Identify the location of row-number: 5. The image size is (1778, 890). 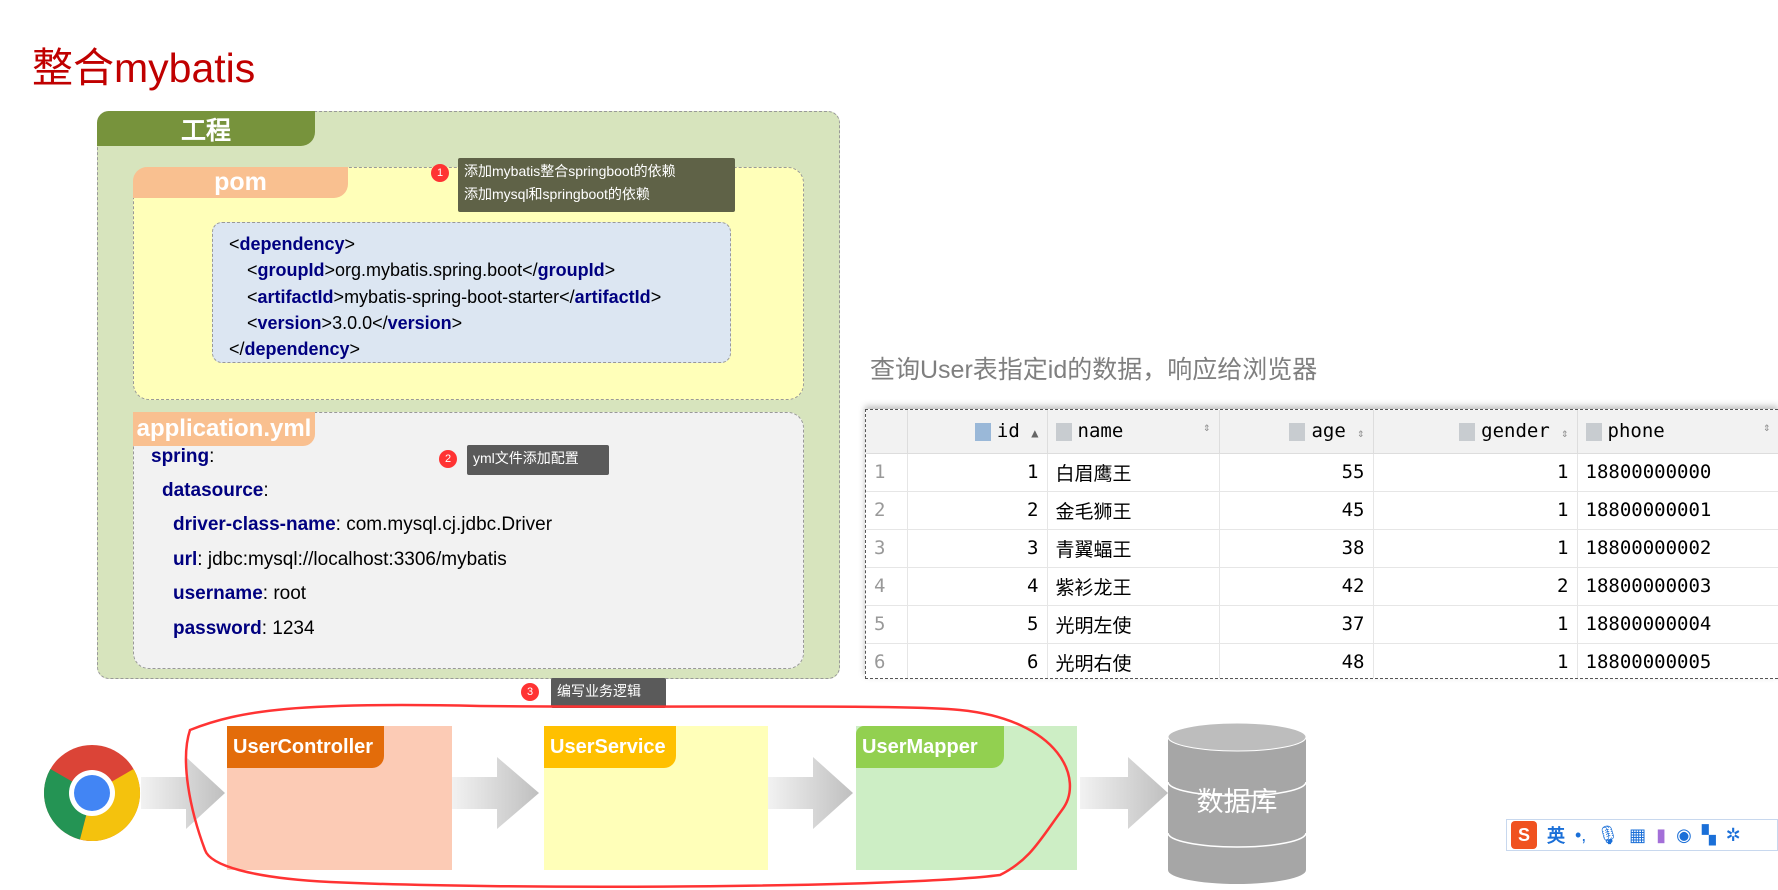
(887, 624).